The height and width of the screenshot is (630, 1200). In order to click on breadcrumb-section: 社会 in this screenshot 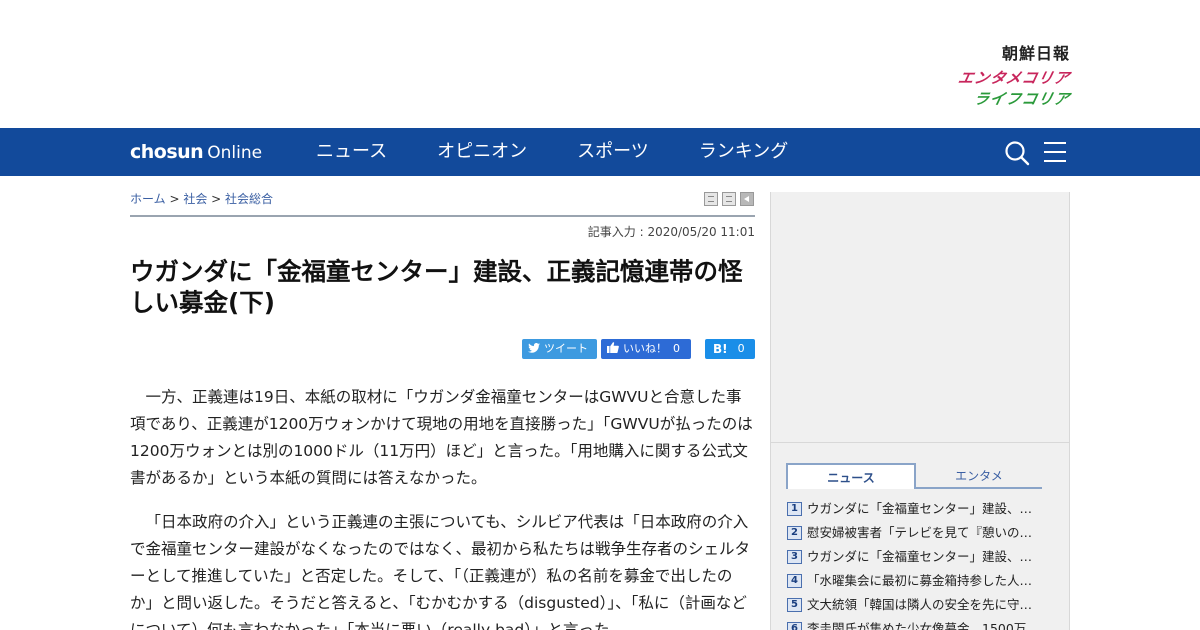, I will do `click(195, 199)`.